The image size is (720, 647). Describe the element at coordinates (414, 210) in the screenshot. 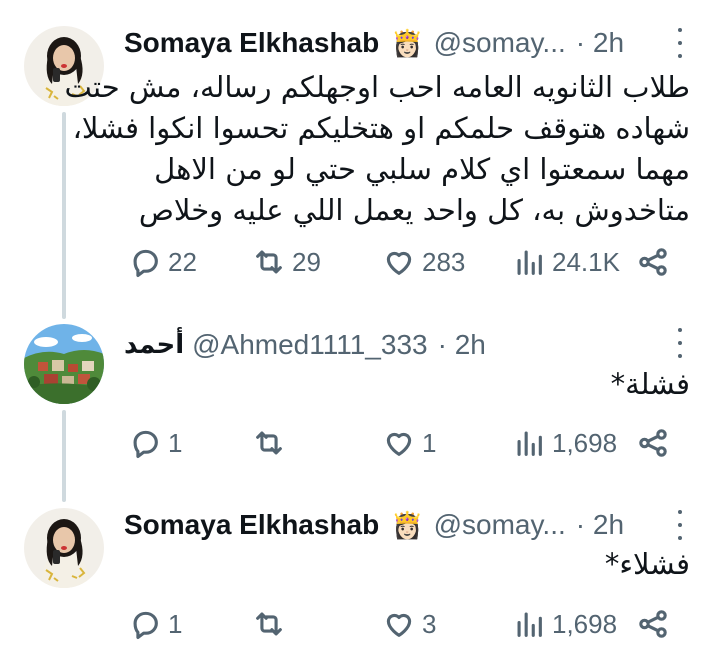

I see `tweet-text-line: متاخدوش به، كل واحد يعمل اللي عليه وخلاص` at that location.